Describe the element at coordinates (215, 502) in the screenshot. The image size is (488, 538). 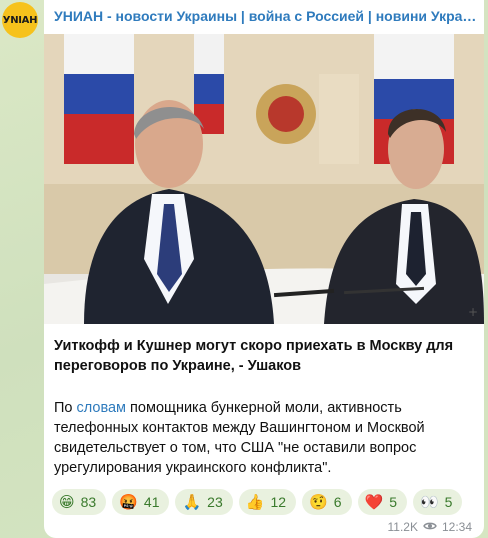
I see `reaction-count: 23` at that location.